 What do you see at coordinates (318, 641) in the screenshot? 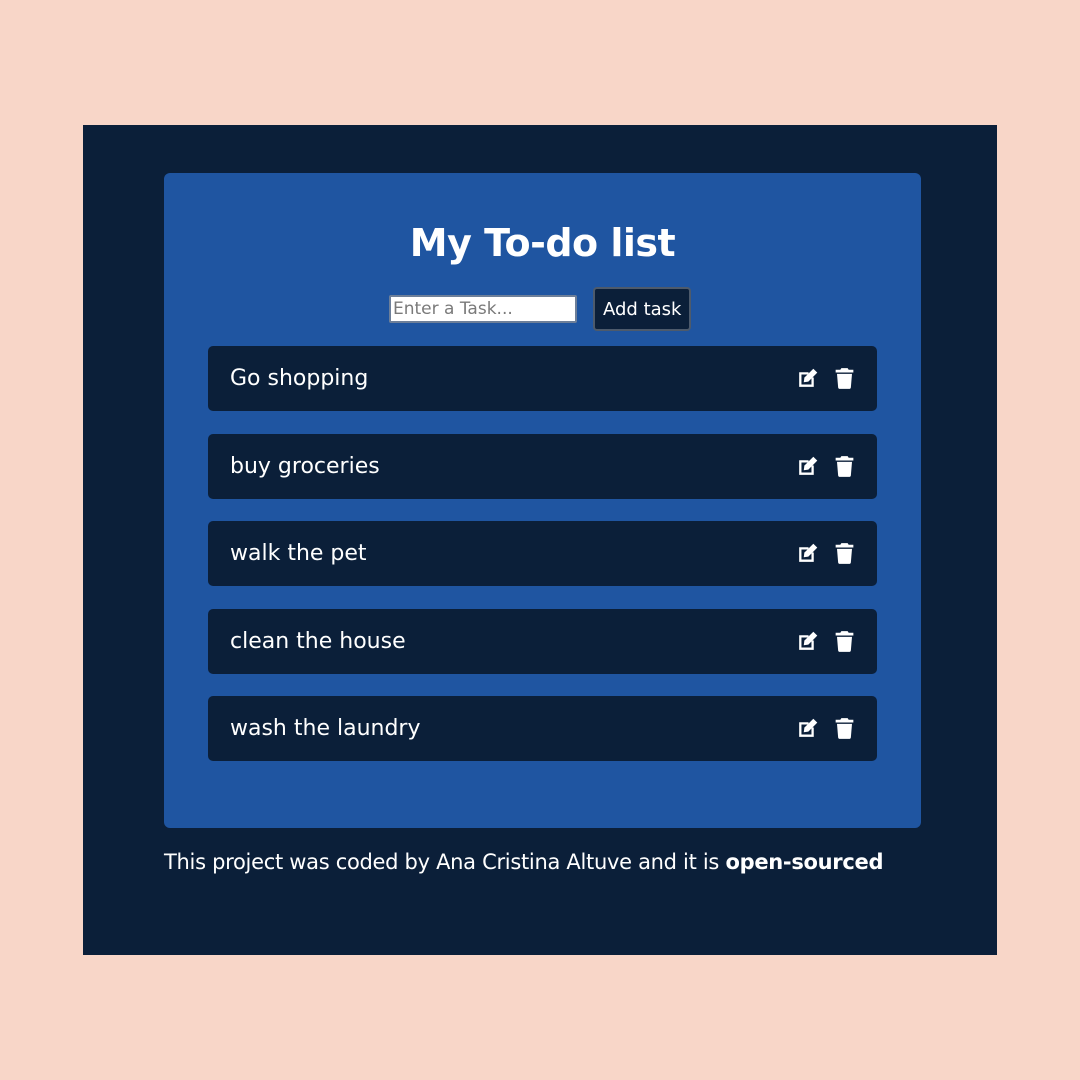
I see `task-text: clean the house` at bounding box center [318, 641].